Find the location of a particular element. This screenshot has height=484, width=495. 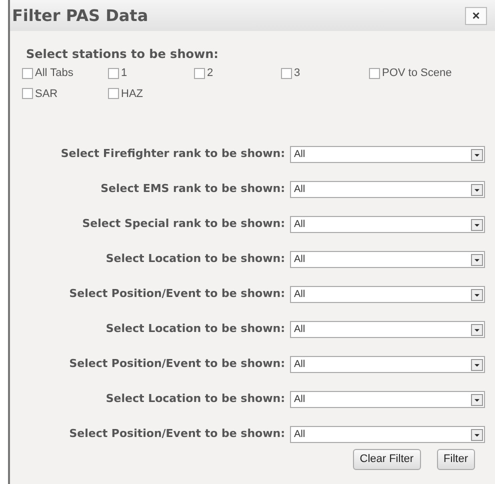

clear-filter-button: Clear Filter is located at coordinates (386, 459).